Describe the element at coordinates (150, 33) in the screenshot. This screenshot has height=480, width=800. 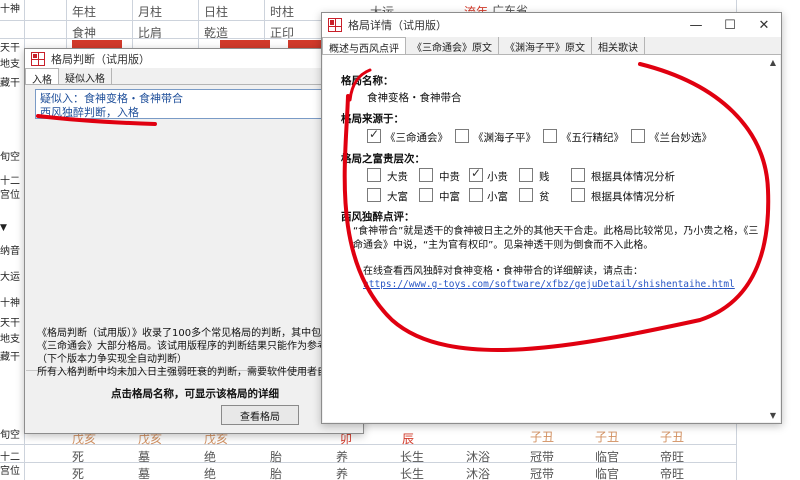
I see `shishen-month: 比肩` at that location.